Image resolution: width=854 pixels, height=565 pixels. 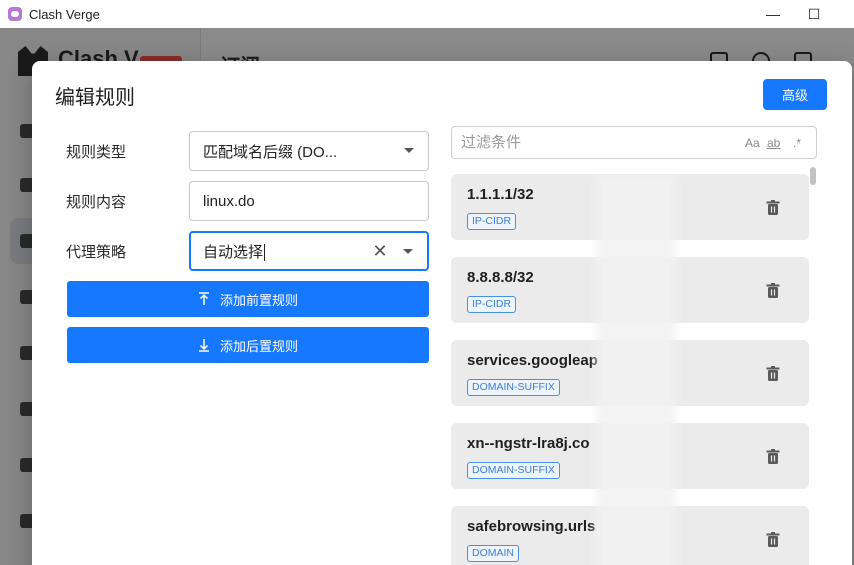 I want to click on rule-content-row: 规则内容 linux.do, so click(x=249, y=201).